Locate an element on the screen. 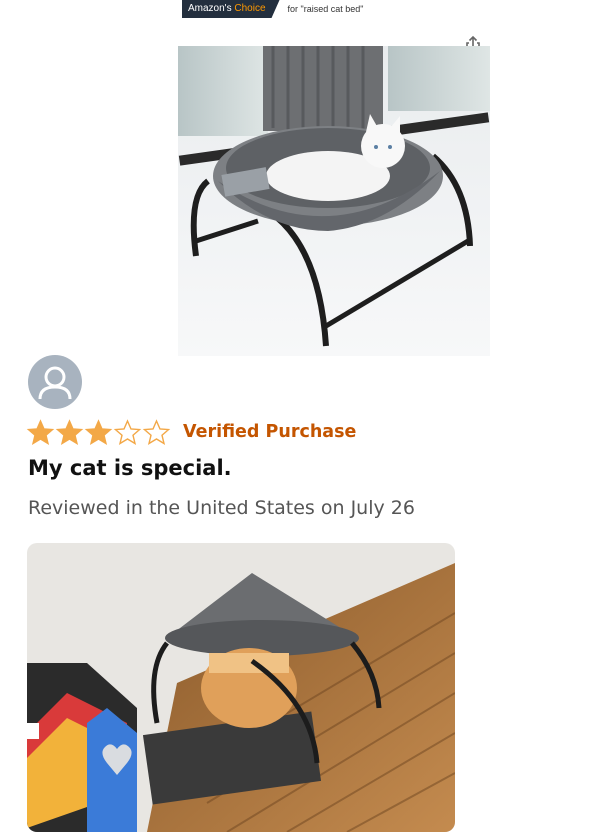  user-avatar-icon is located at coordinates (55, 383).